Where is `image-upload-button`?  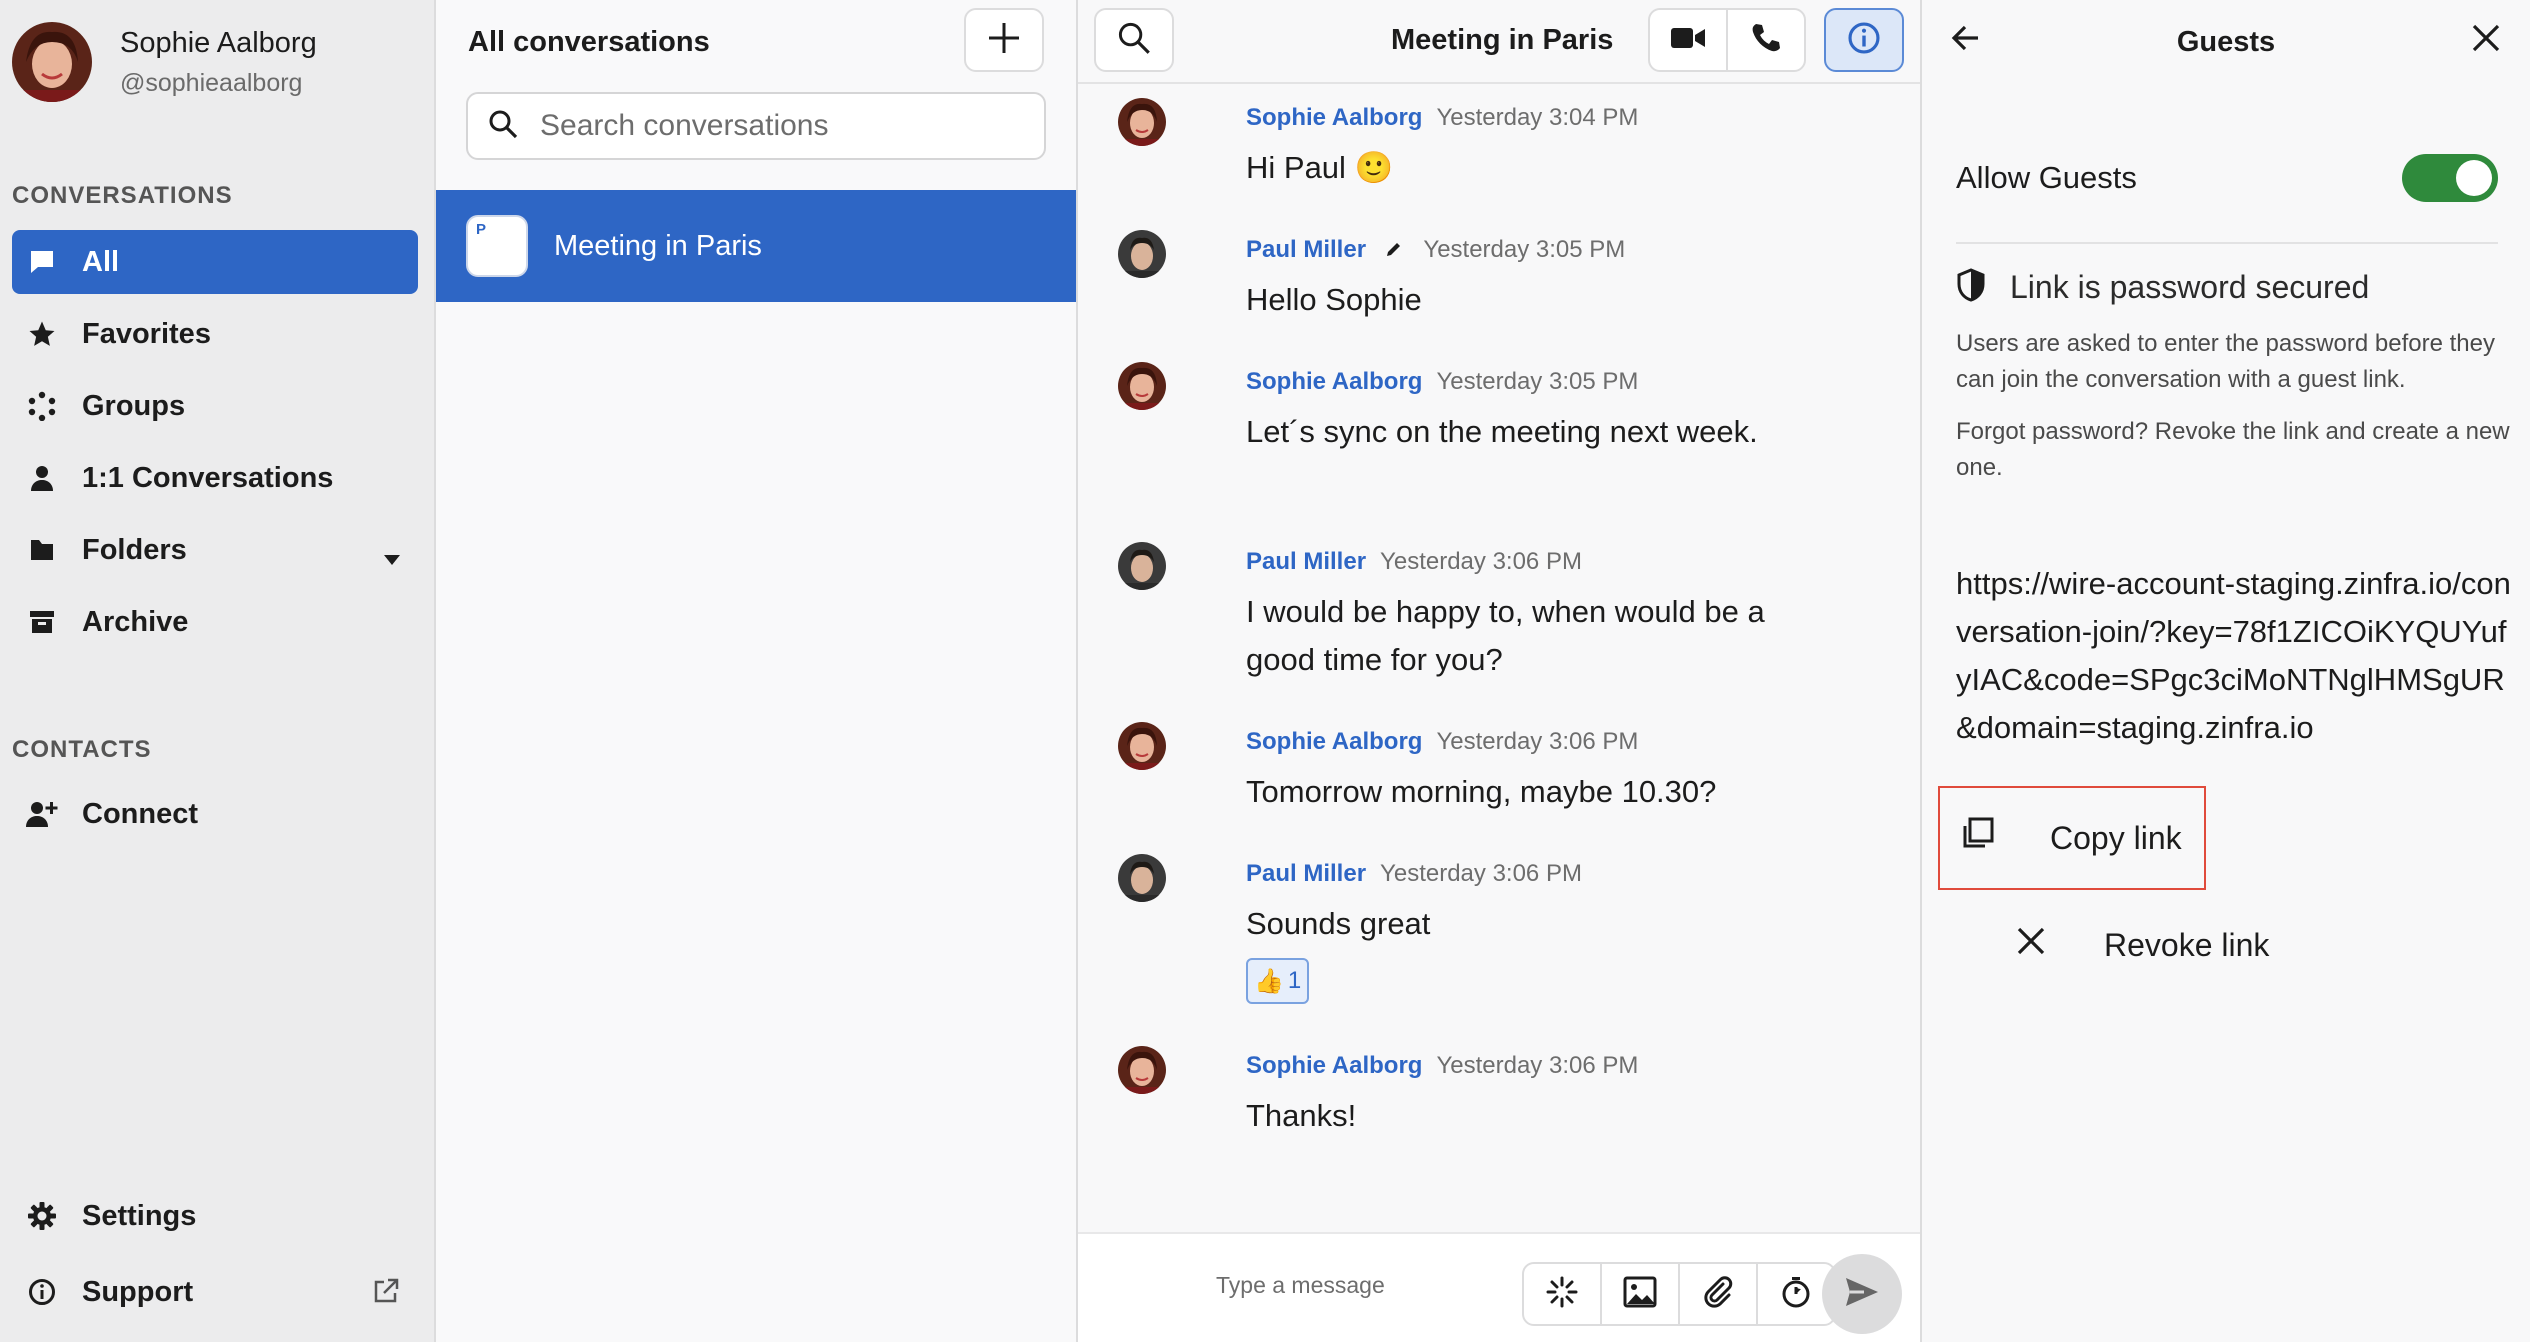 image-upload-button is located at coordinates (1640, 1294).